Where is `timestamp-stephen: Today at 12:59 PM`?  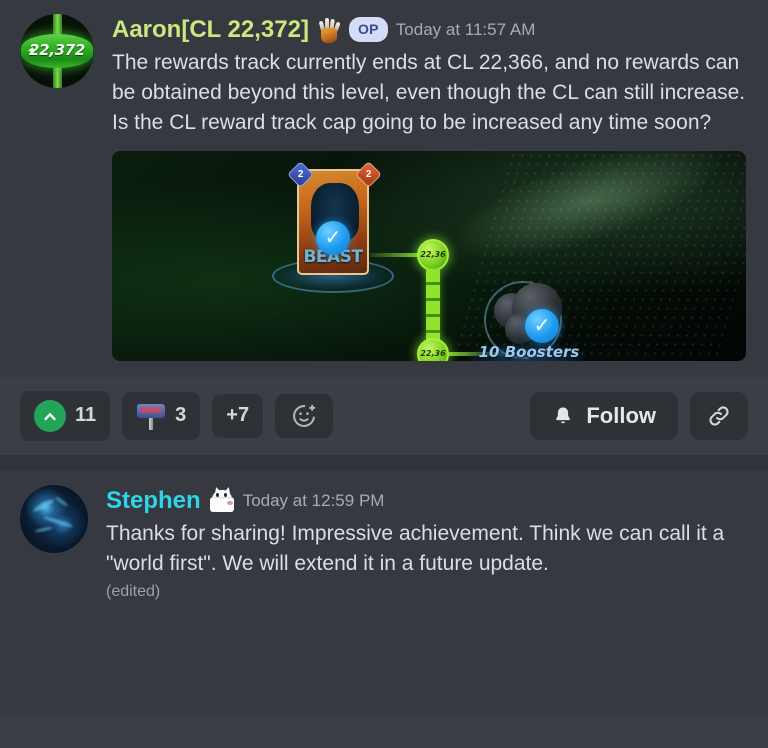 timestamp-stephen: Today at 12:59 PM is located at coordinates (313, 500).